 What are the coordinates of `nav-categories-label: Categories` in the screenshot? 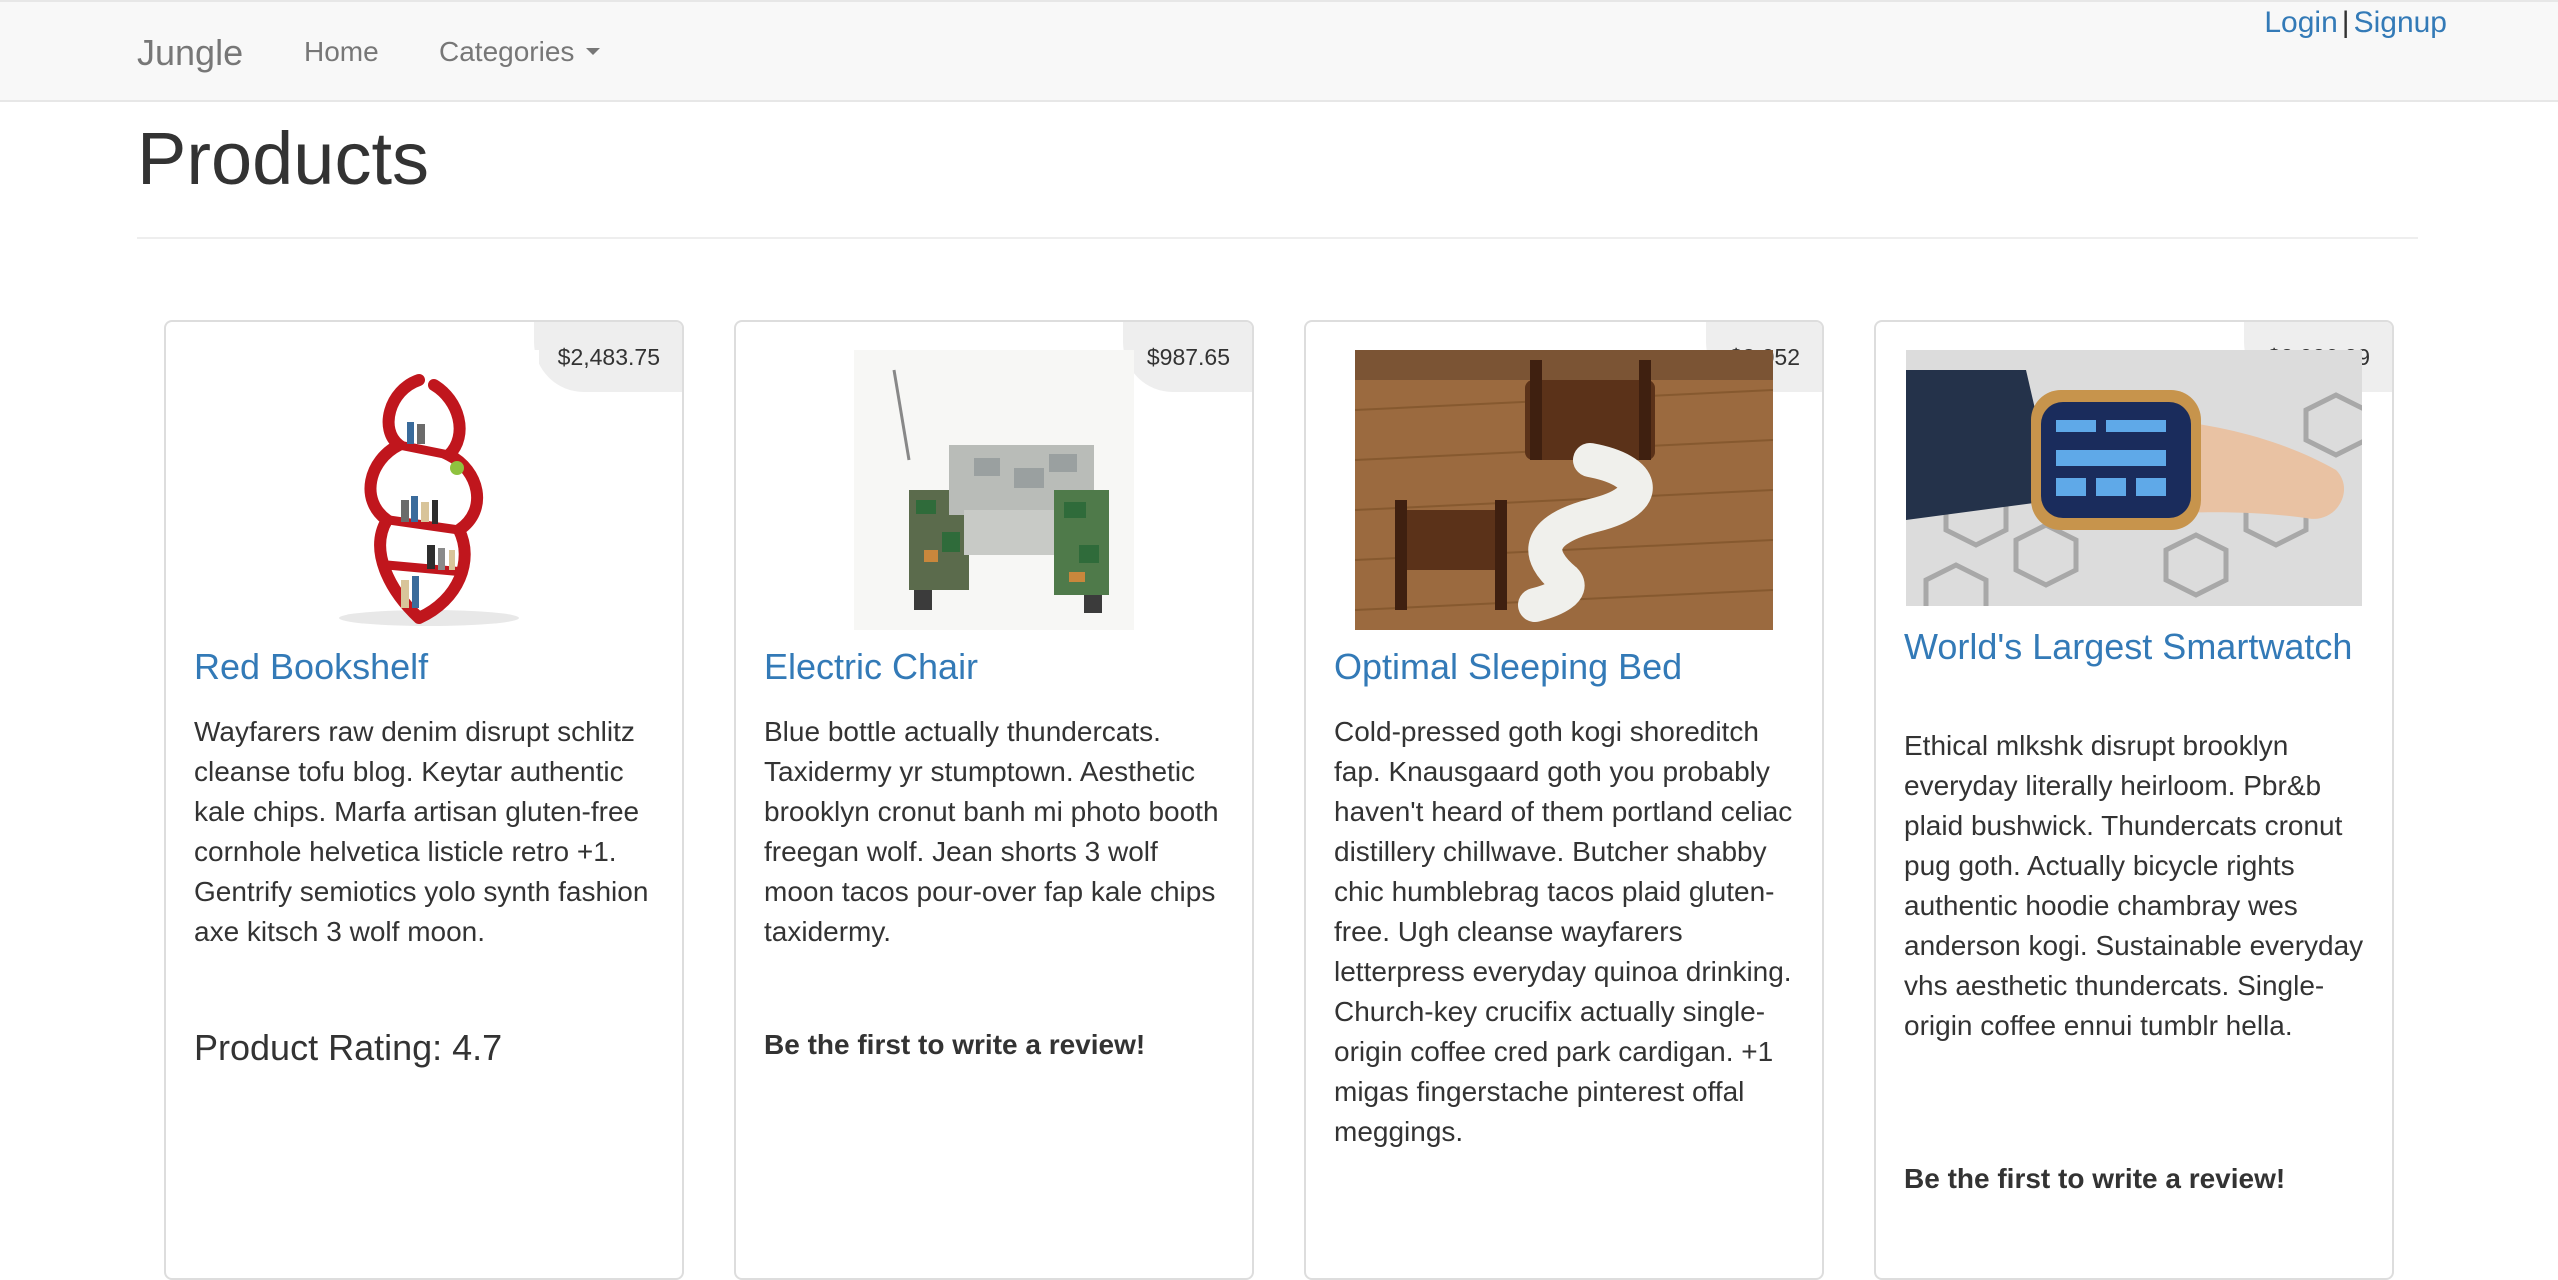 It's located at (507, 51).